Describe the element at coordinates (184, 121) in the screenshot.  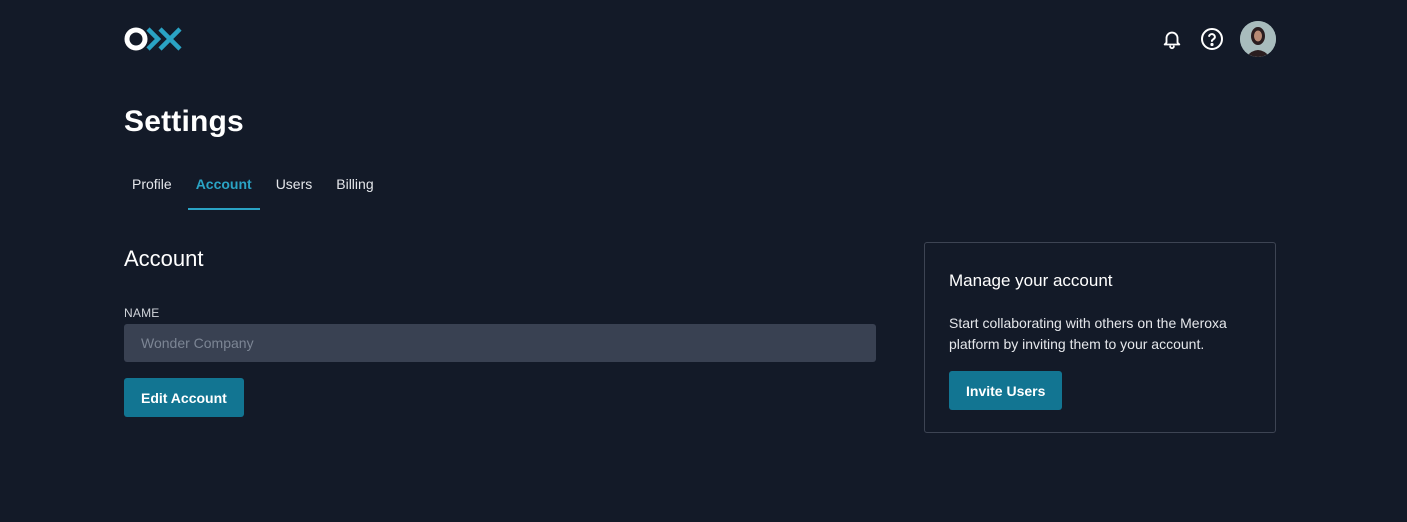
I see `page-title: Settings` at that location.